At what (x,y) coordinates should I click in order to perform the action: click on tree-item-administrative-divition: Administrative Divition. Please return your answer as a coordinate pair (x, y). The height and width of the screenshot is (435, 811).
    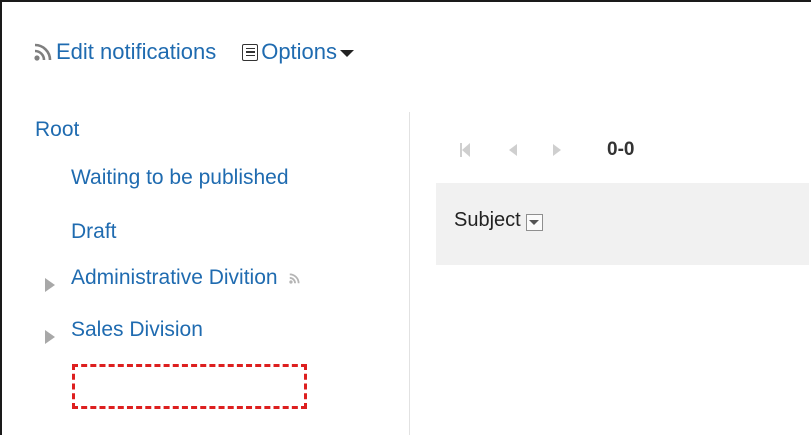
    Looking at the image, I should click on (186, 278).